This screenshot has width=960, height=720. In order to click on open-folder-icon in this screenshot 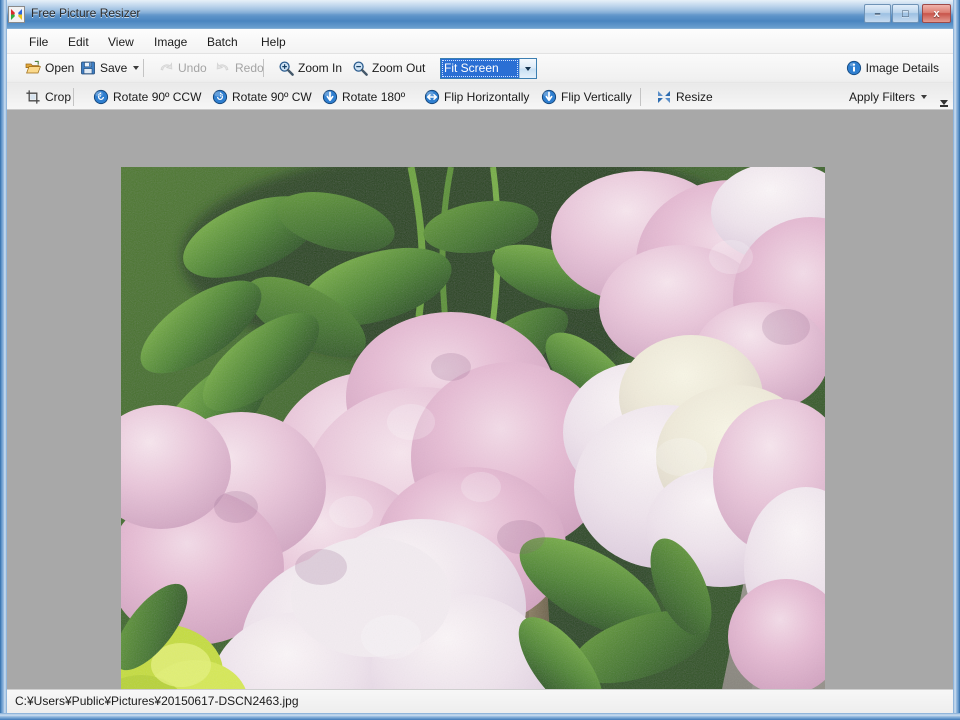, I will do `click(33, 68)`.